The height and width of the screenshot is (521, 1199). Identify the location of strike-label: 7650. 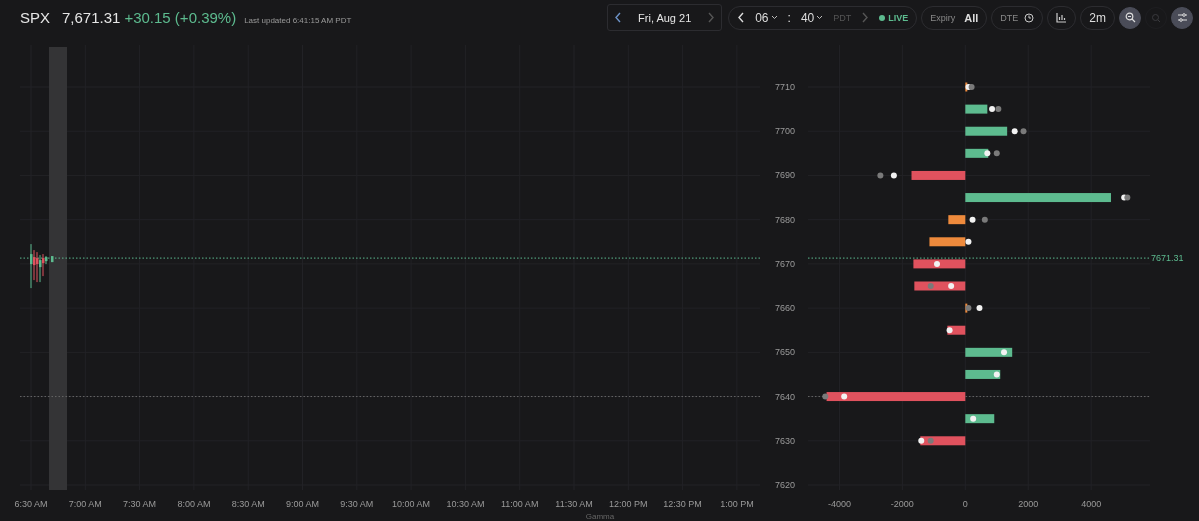
(785, 352).